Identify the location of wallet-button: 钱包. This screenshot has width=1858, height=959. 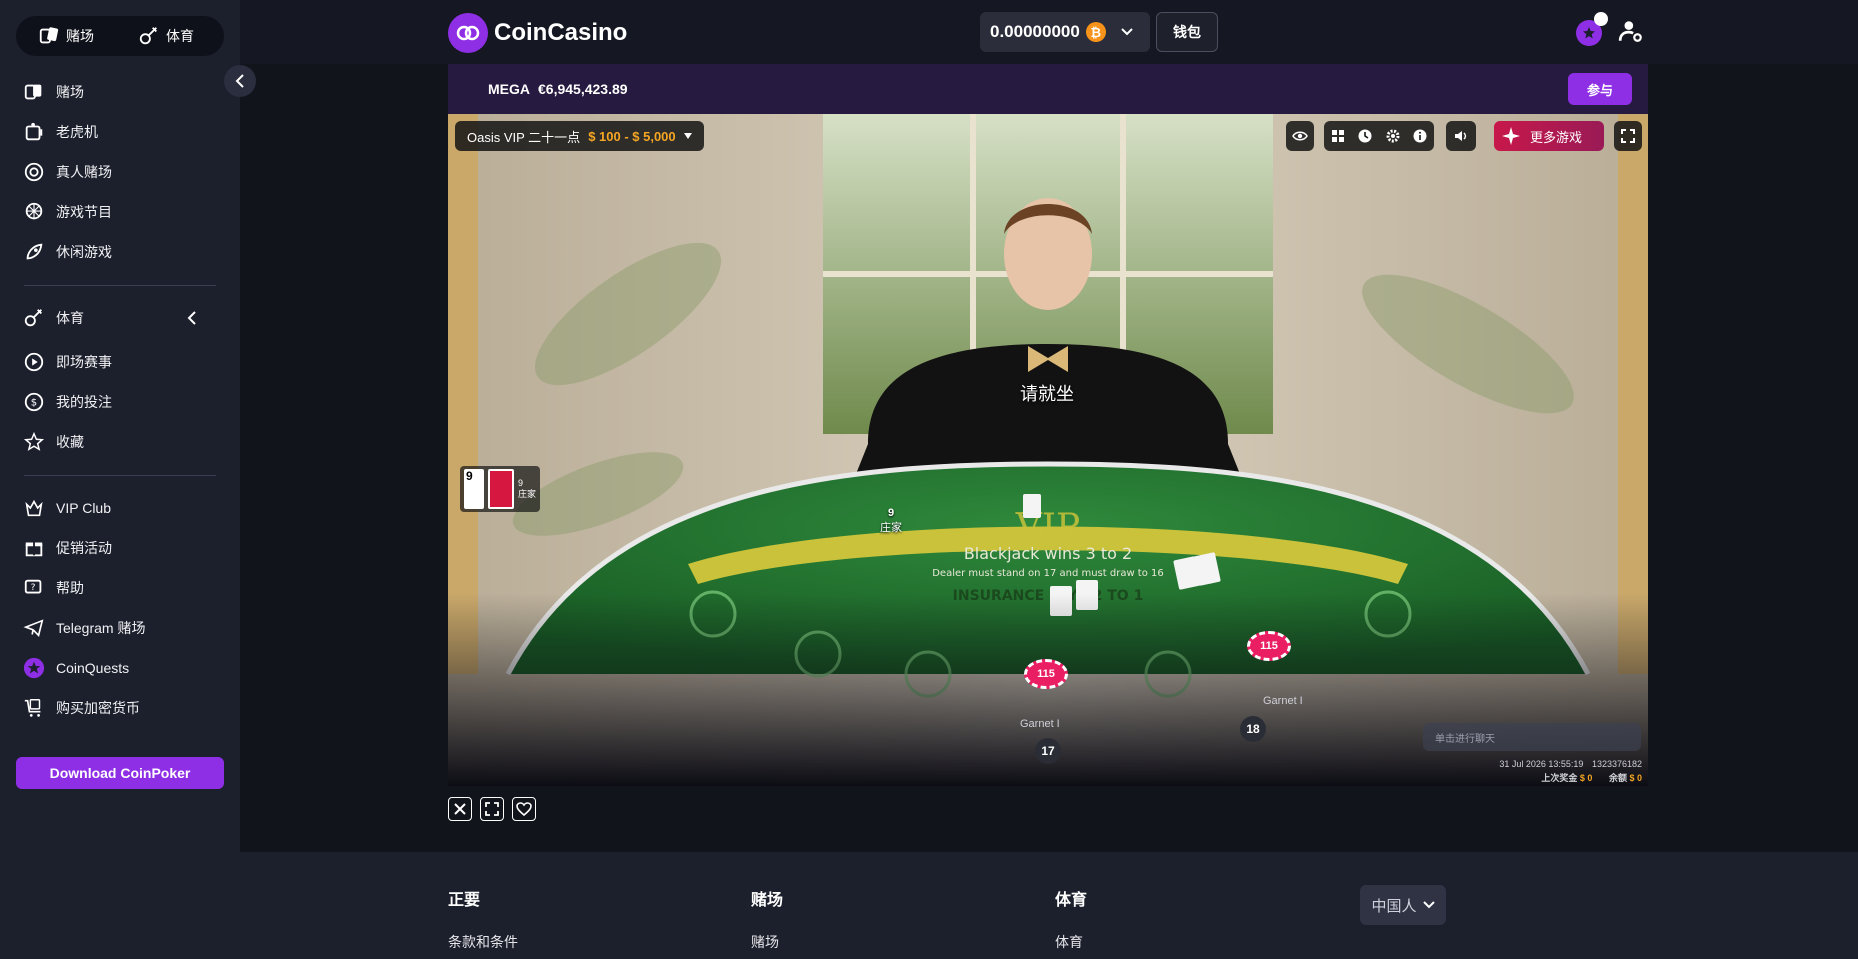
(1187, 32).